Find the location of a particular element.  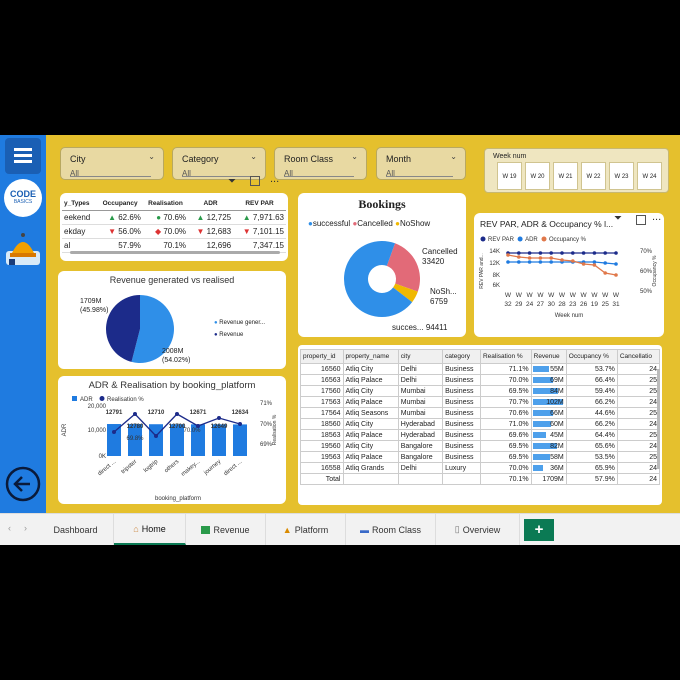

revenue-icon is located at coordinates (206, 529).